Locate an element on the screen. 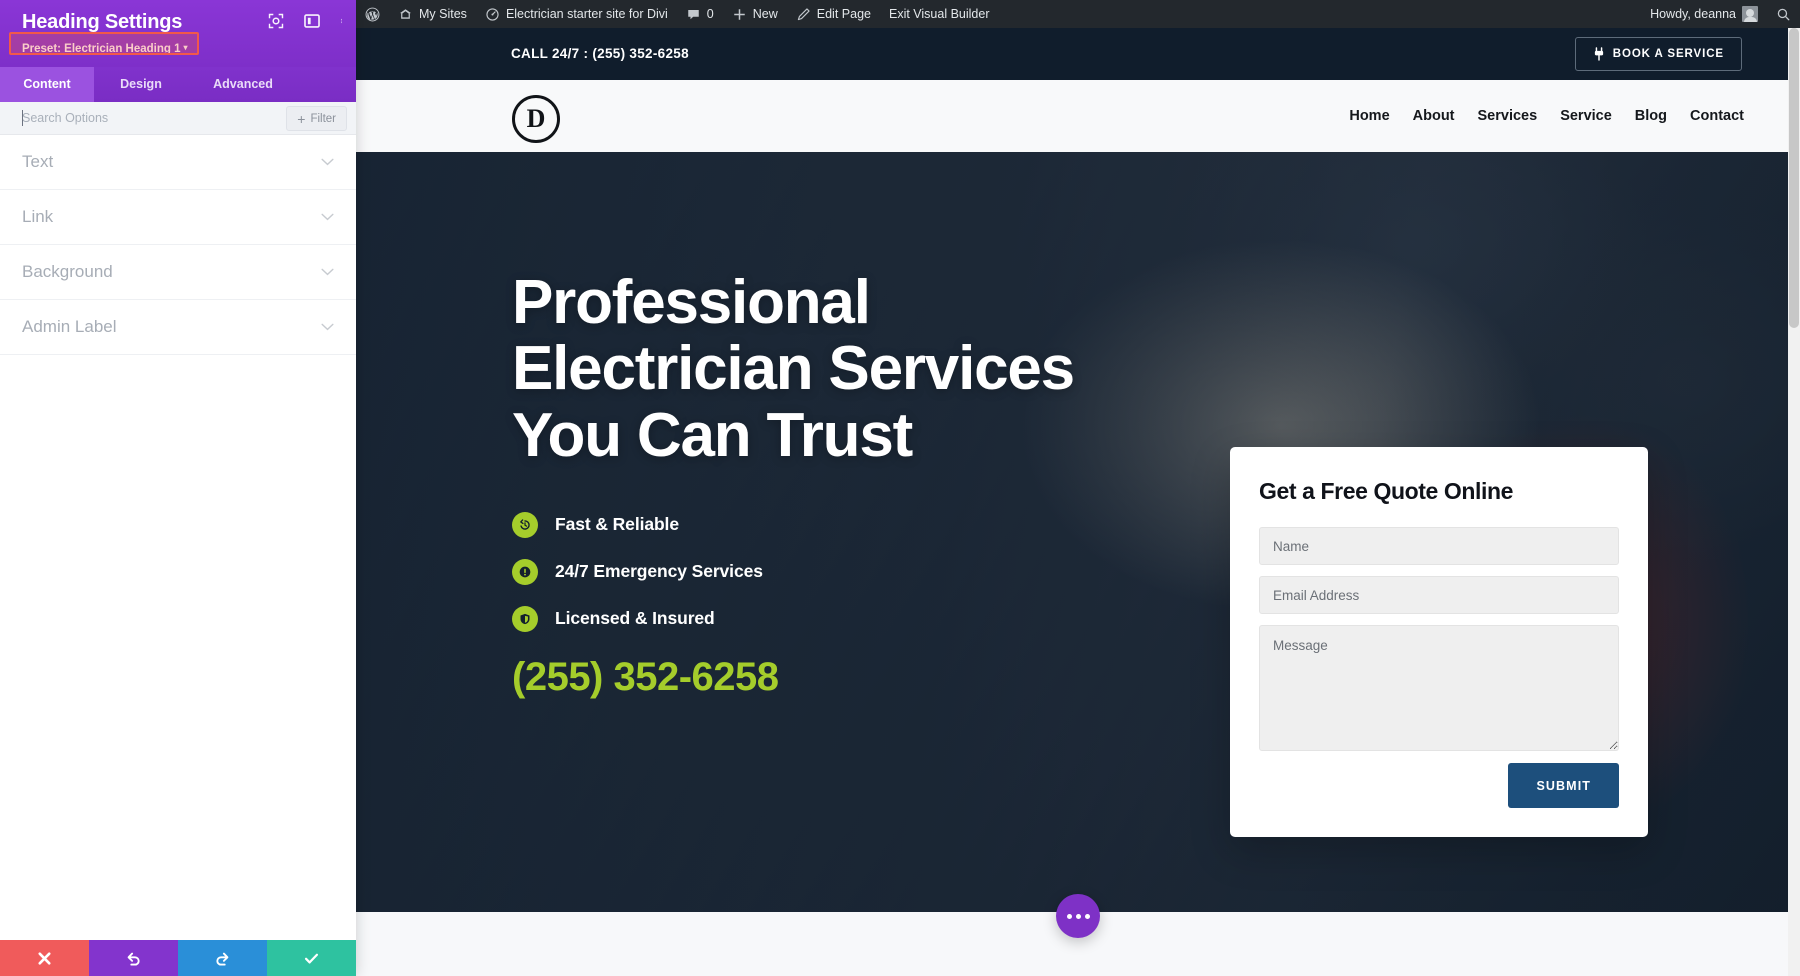 This screenshot has height=976, width=1800. scrollbar-thumb is located at coordinates (1794, 178).